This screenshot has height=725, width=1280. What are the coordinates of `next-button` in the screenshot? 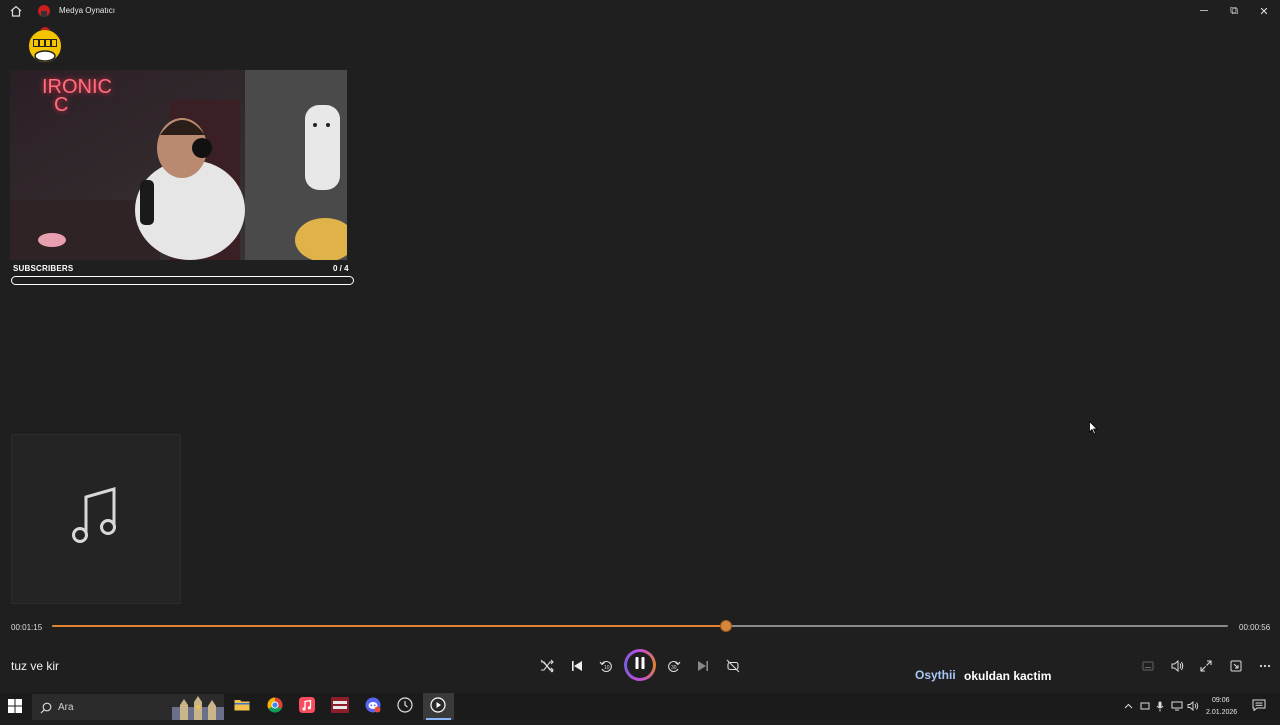 It's located at (703, 666).